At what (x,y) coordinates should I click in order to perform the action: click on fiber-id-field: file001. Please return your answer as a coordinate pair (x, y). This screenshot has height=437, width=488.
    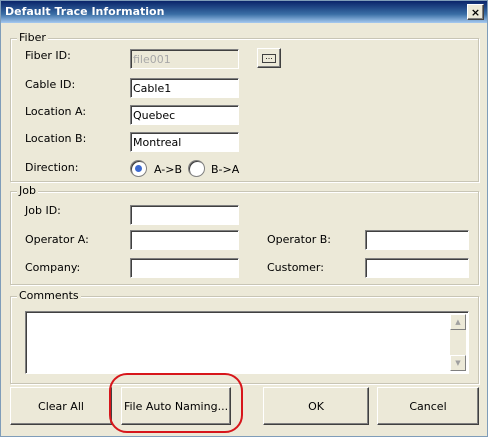
    Looking at the image, I should click on (184, 59).